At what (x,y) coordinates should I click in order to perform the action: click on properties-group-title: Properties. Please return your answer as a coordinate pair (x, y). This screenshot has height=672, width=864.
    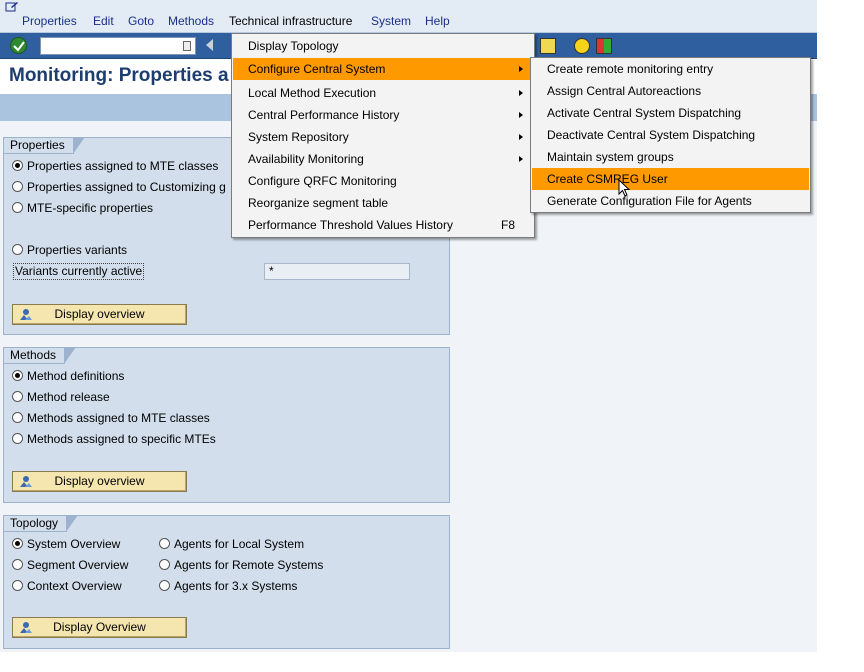
    Looking at the image, I should click on (44, 145).